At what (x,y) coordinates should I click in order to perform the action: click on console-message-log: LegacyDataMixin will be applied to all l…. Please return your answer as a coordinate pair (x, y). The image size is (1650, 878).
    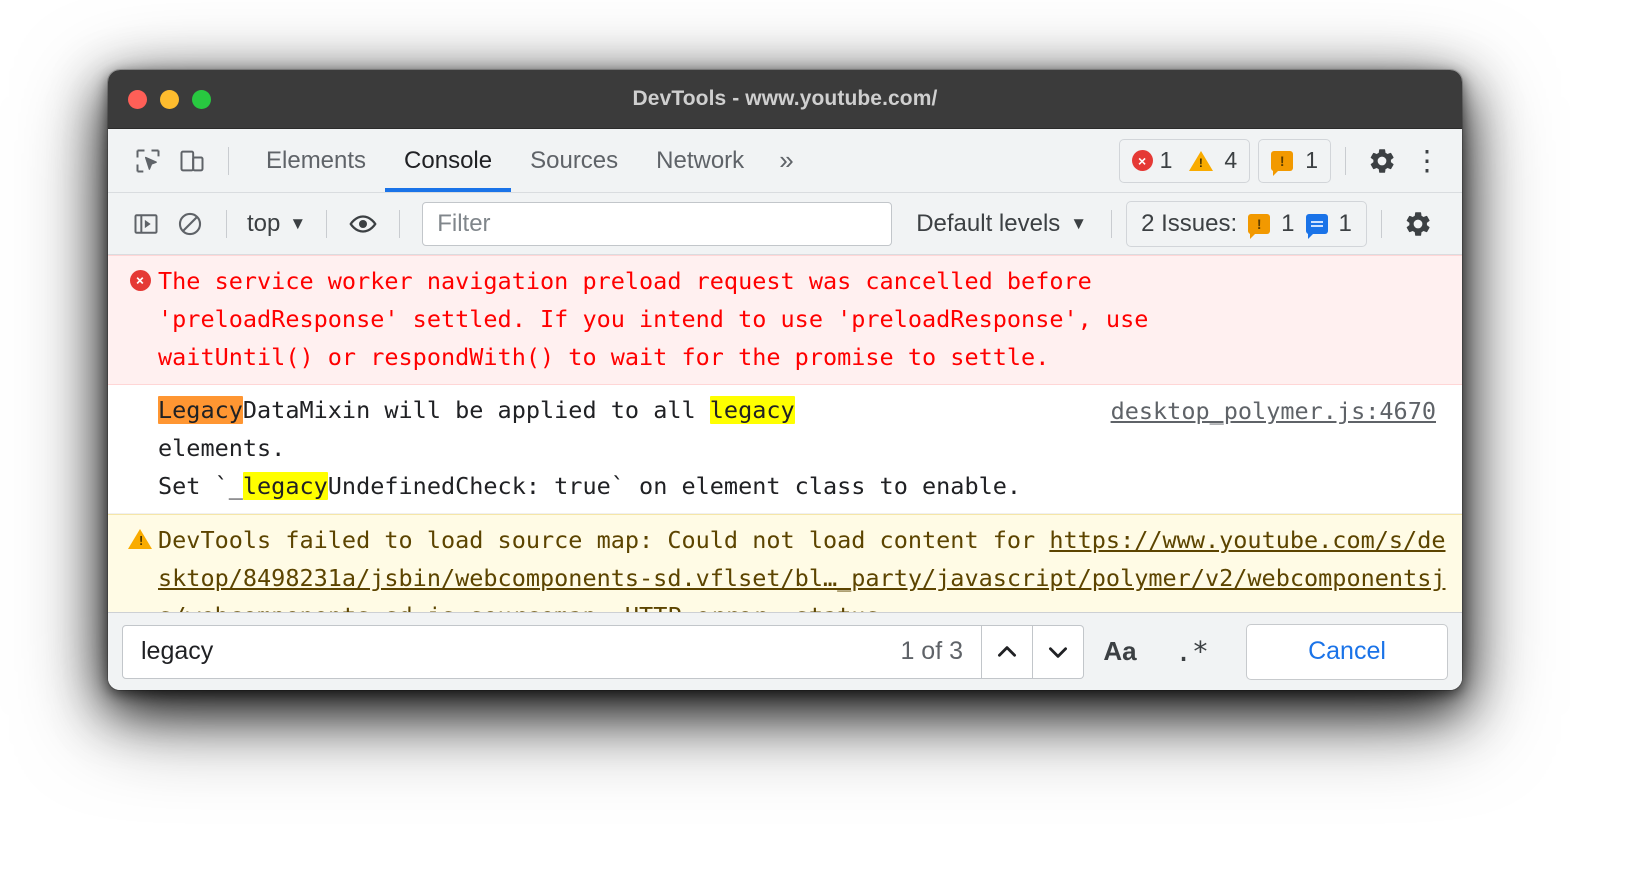
    Looking at the image, I should click on (785, 449).